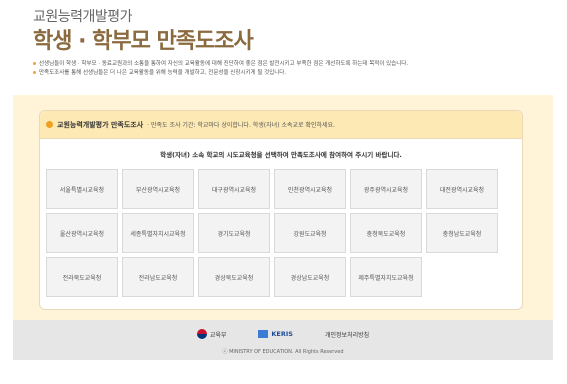 Image resolution: width=567 pixels, height=384 pixels. Describe the element at coordinates (49, 124) in the screenshot. I see `circle-icon` at that location.